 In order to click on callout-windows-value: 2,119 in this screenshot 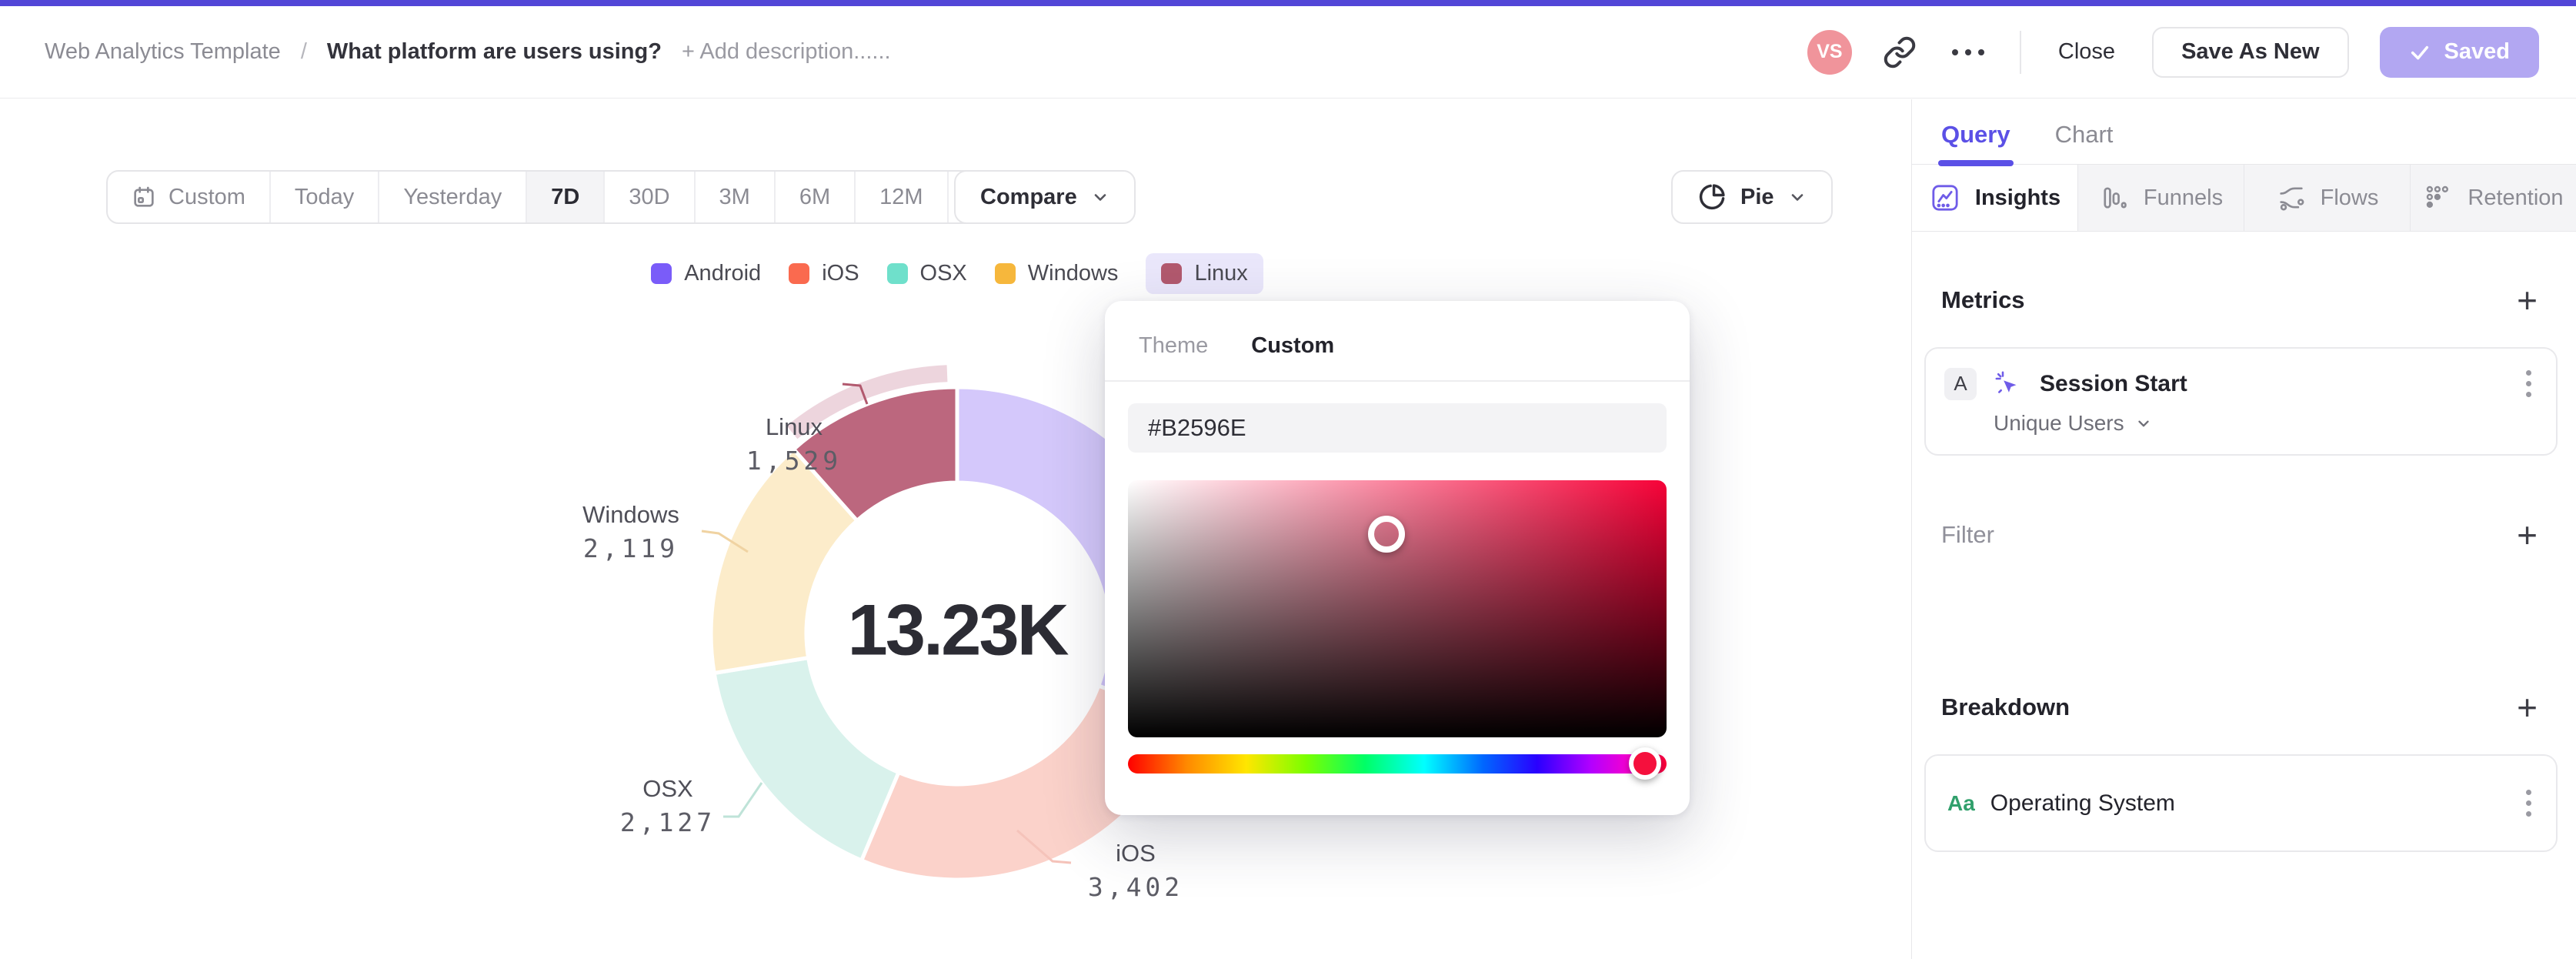, I will do `click(631, 548)`.